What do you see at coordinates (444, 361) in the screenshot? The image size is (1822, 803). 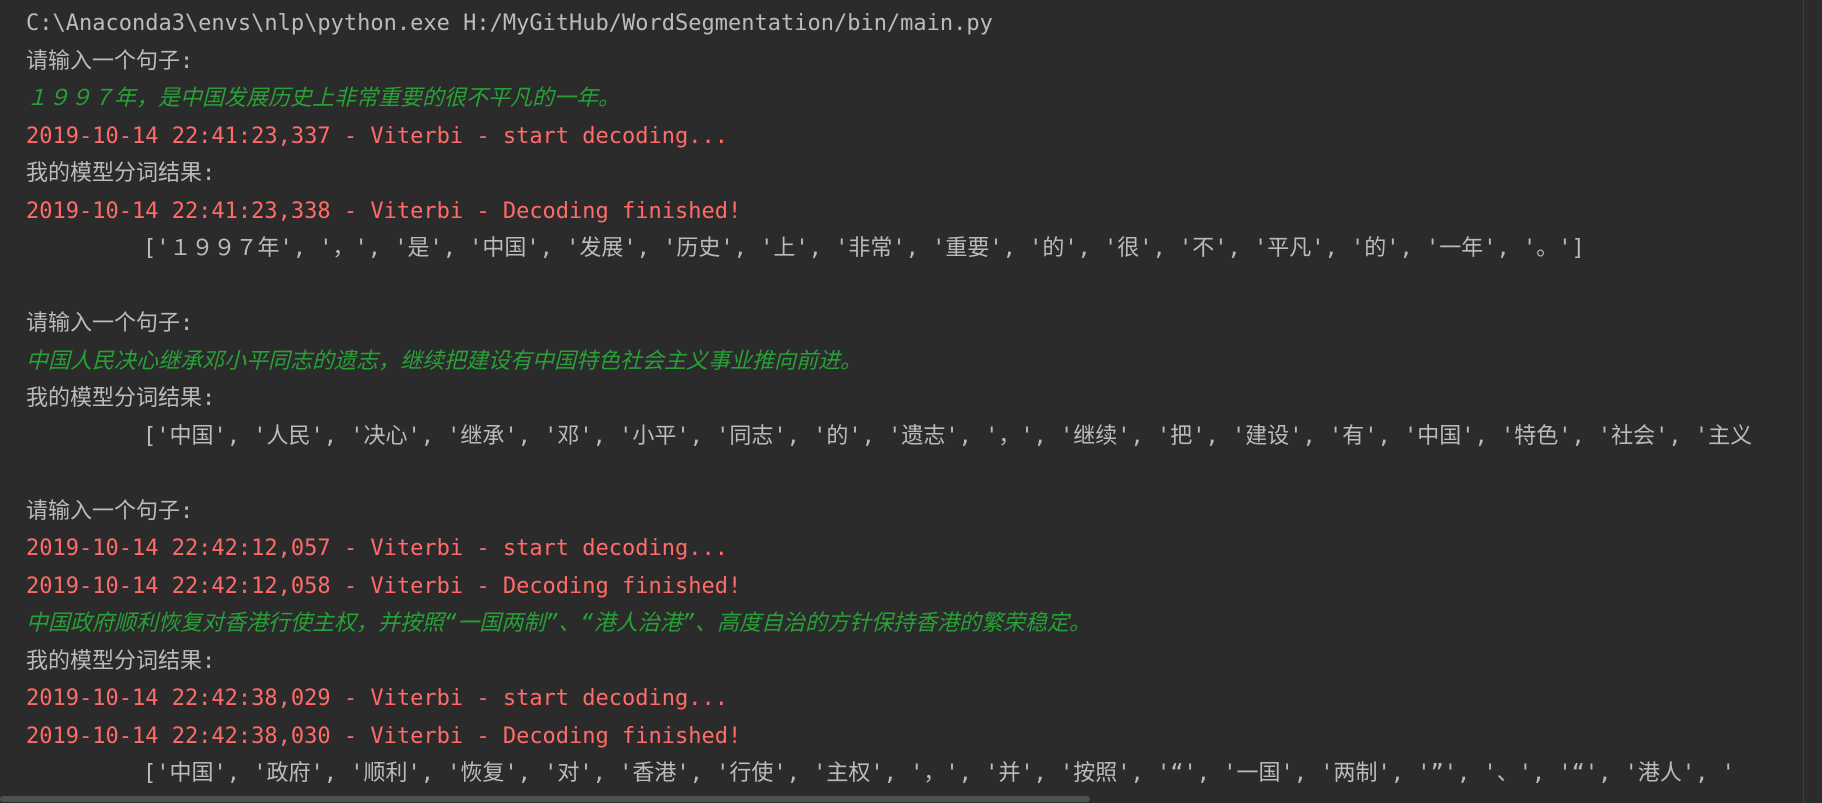 I see `console-line-user-input: 中国人民决心继承邓小平同志的遗志，继续把建设有中国特色社会主义事业推向前进。` at bounding box center [444, 361].